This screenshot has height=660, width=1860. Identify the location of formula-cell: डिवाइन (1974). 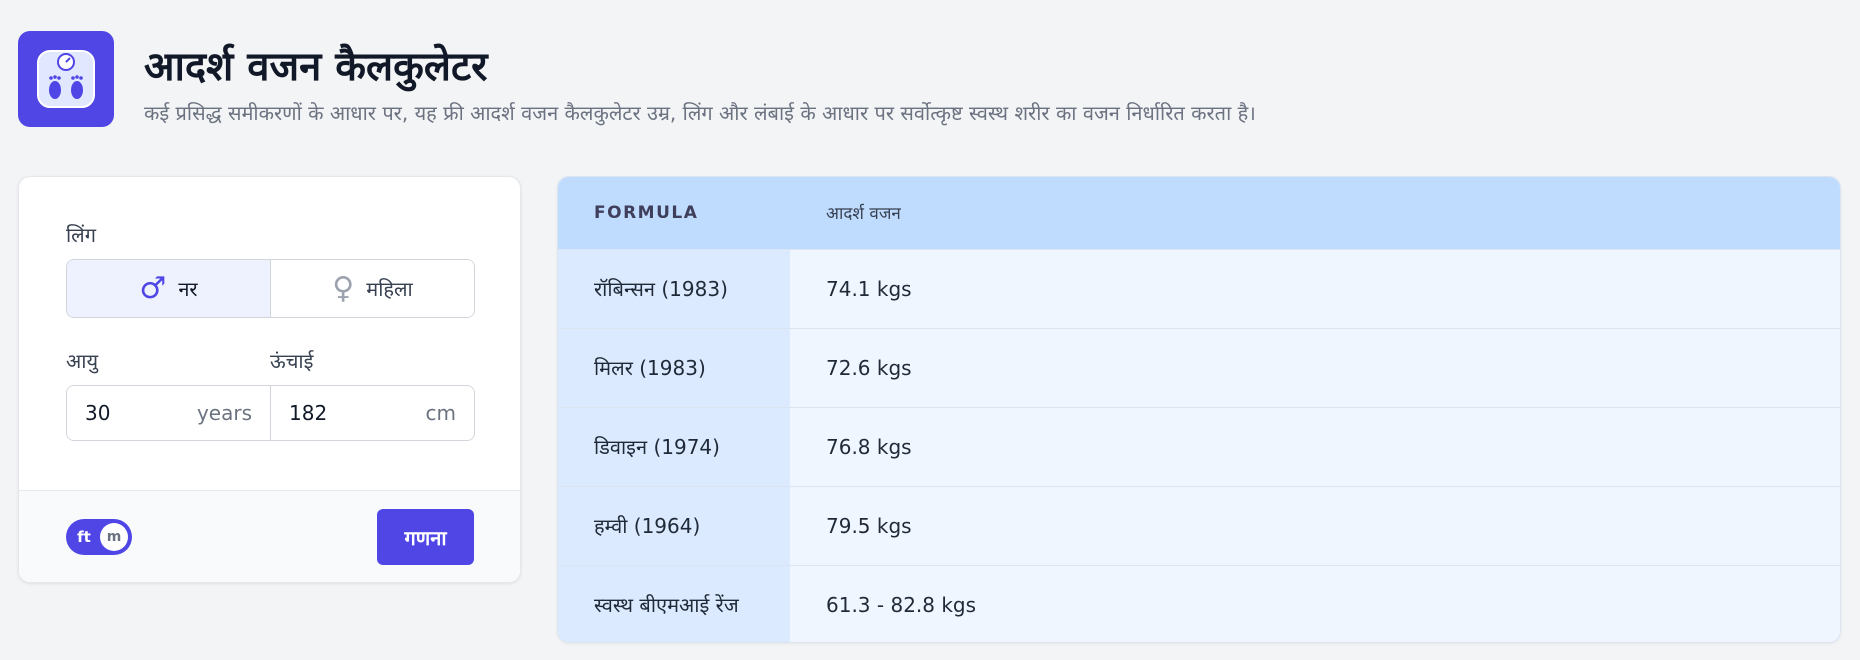
(674, 446).